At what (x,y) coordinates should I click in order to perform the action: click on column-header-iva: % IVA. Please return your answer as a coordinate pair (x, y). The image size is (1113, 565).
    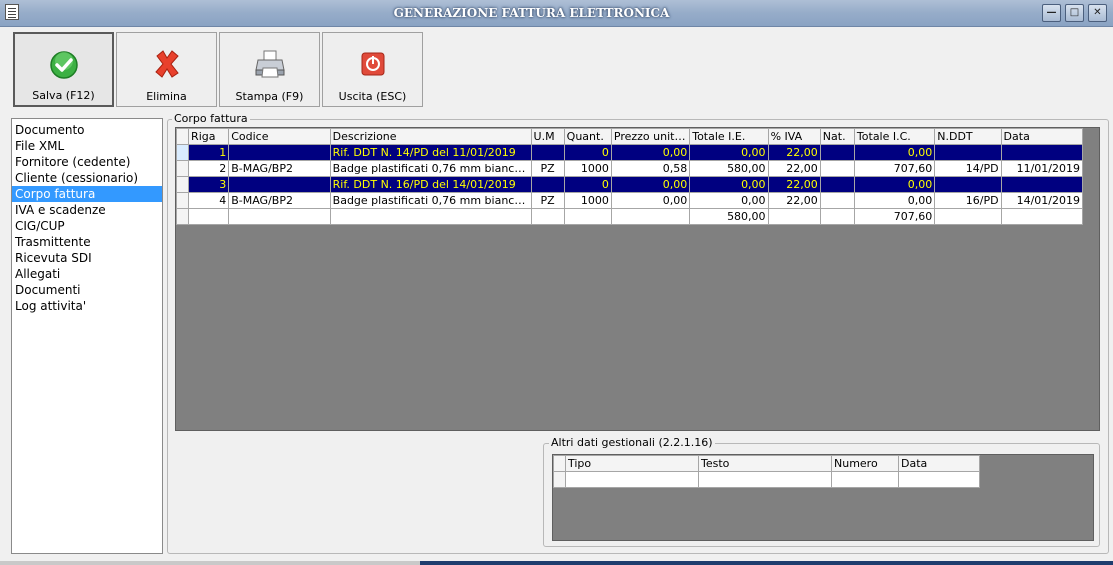
    Looking at the image, I should click on (794, 136).